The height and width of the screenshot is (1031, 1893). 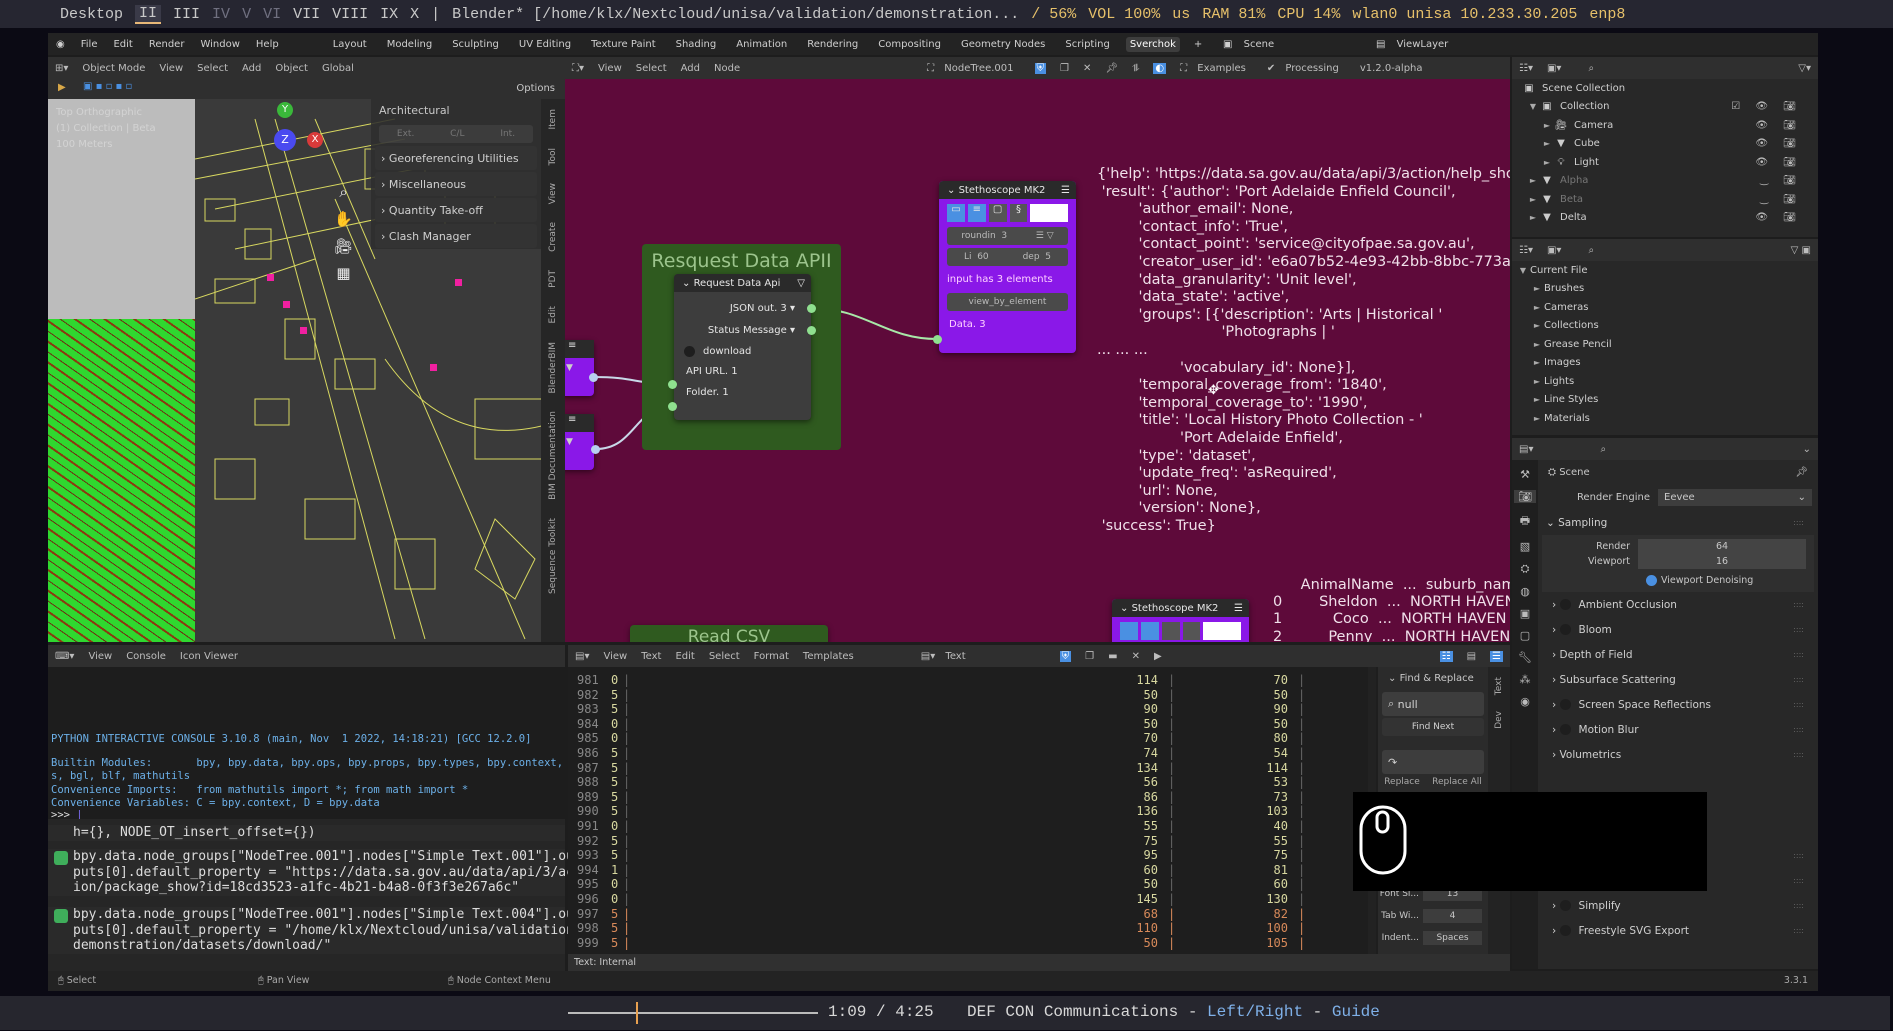 What do you see at coordinates (1525, 635) in the screenshot?
I see `object-tab-icon: ▢` at bounding box center [1525, 635].